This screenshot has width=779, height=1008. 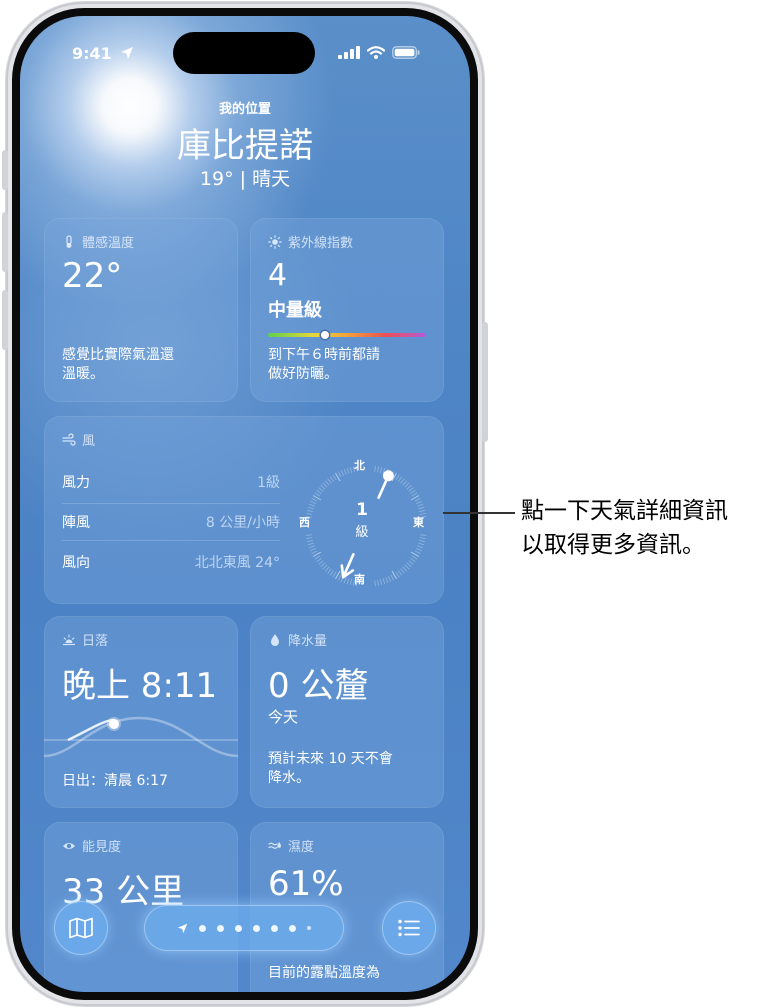 I want to click on callout-text: 點一下天氣詳細資訊 以取得更多資訊。, so click(x=624, y=527).